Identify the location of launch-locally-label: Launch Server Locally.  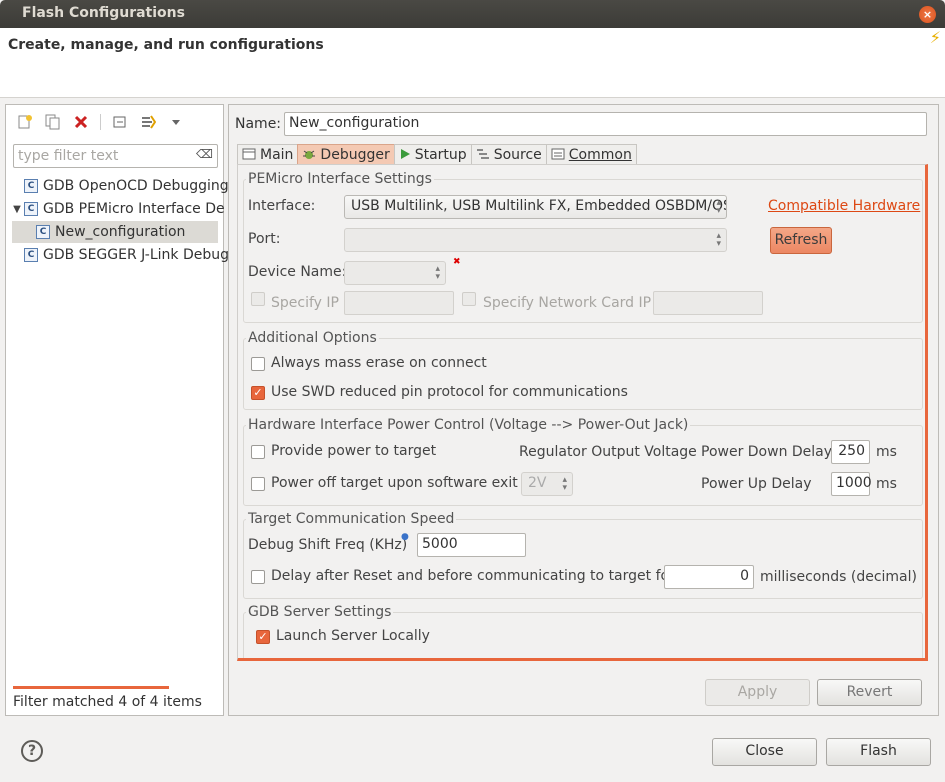
(353, 636).